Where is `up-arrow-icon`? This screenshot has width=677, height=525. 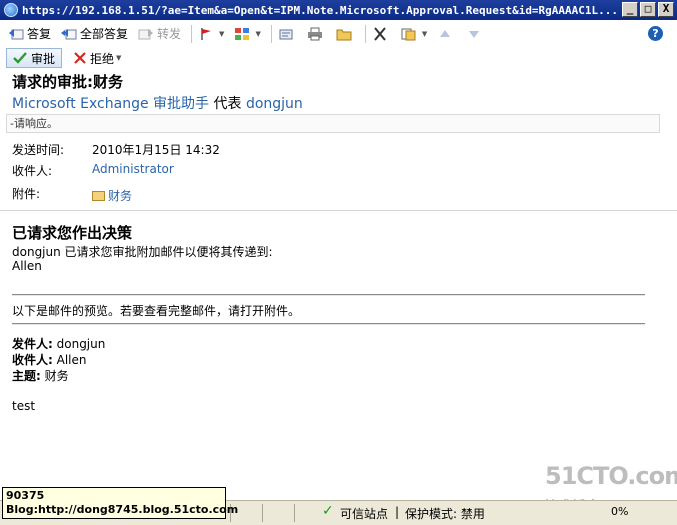
up-arrow-icon is located at coordinates (445, 33).